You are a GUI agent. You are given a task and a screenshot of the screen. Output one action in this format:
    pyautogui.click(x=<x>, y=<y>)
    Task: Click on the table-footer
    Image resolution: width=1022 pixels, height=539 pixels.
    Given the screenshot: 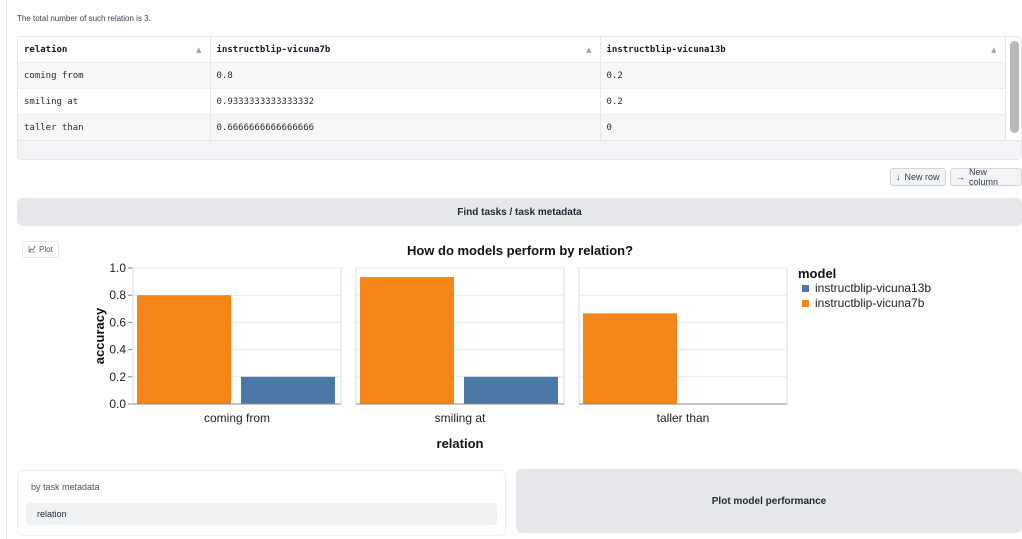 What is the action you would take?
    pyautogui.click(x=519, y=149)
    